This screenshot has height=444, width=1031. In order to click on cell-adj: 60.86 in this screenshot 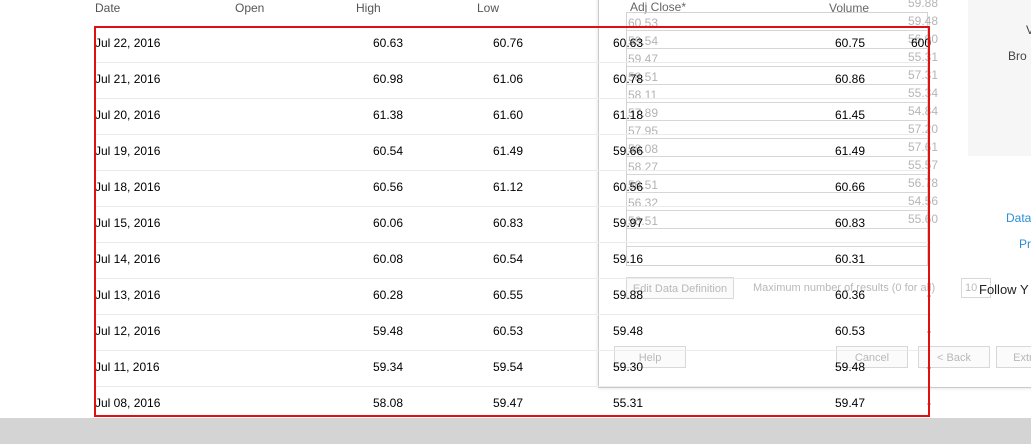, I will do `click(849, 79)`.